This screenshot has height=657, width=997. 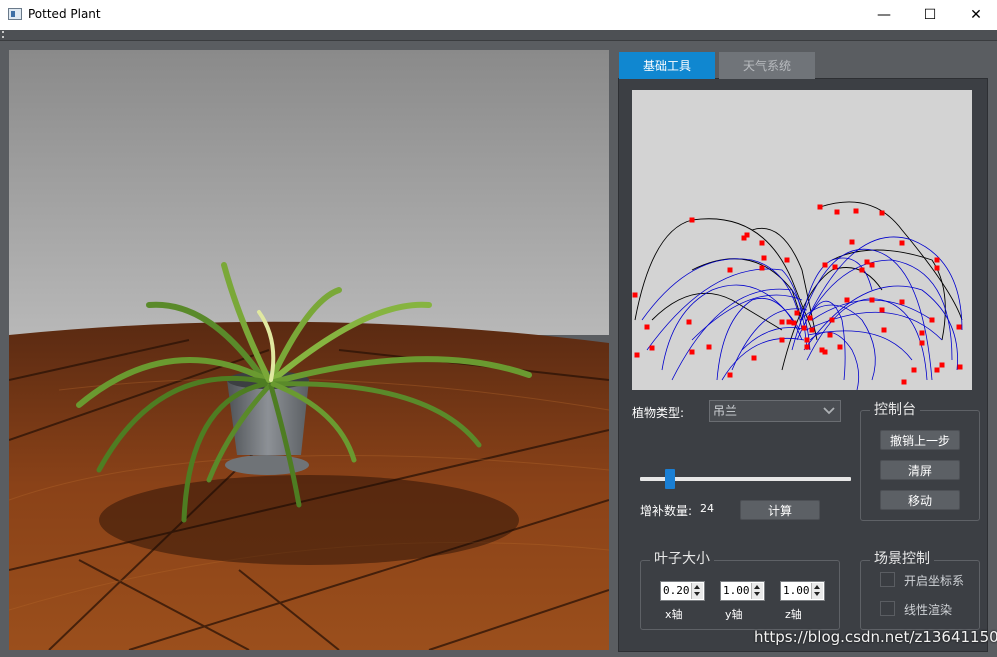 I want to click on tab-label: 基础工具, so click(x=666, y=66).